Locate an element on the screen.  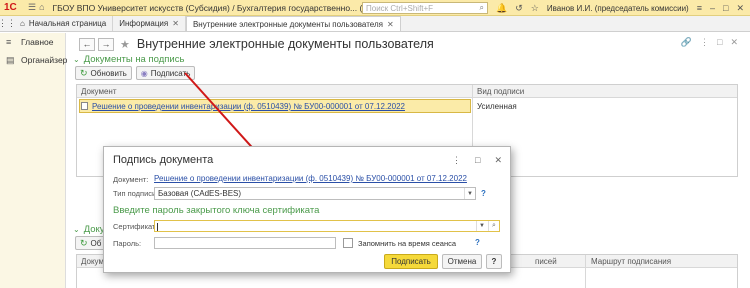
tab-label: Начальная страница is located at coordinates (67, 23).